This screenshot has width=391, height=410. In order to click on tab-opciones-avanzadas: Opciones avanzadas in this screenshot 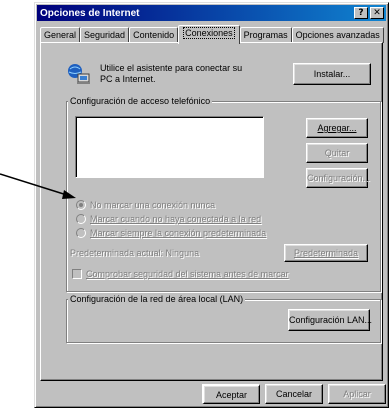, I will do `click(337, 35)`.